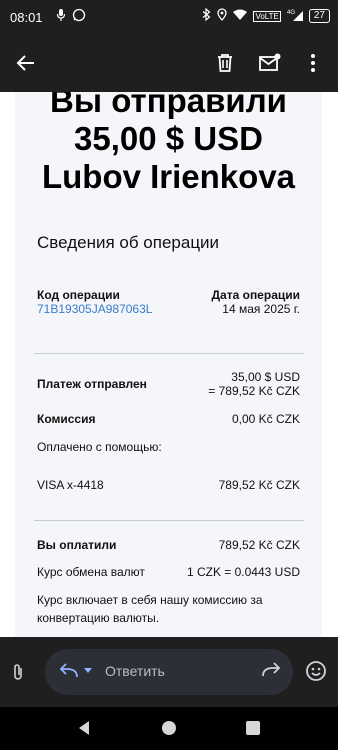 Image resolution: width=338 pixels, height=750 pixels. I want to click on op-date-label: Дата операции, so click(256, 295).